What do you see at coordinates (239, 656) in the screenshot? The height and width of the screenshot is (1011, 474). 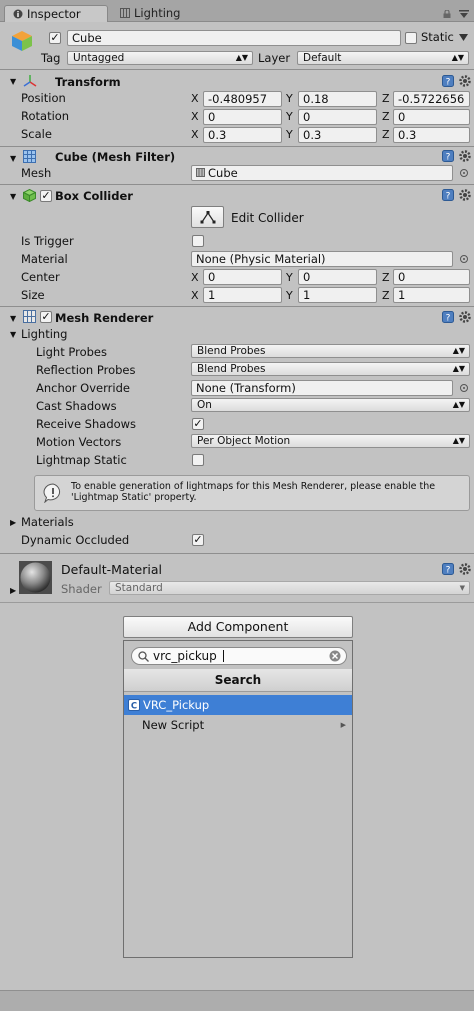 I see `component-search-input: vrc_pickup` at bounding box center [239, 656].